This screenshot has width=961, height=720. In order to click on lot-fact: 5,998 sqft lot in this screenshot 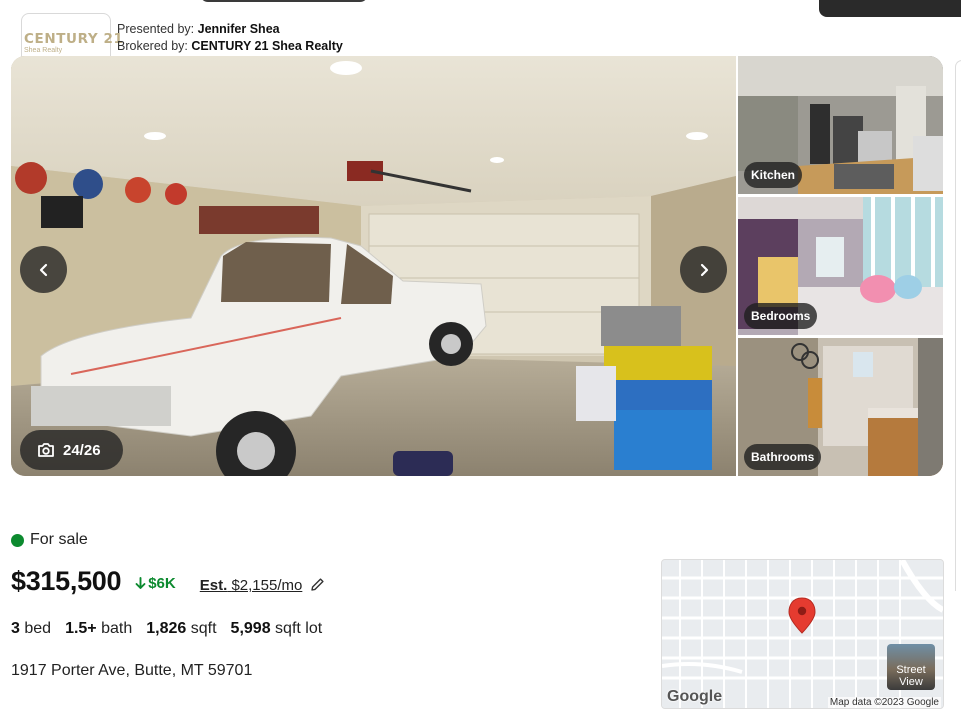, I will do `click(277, 629)`.